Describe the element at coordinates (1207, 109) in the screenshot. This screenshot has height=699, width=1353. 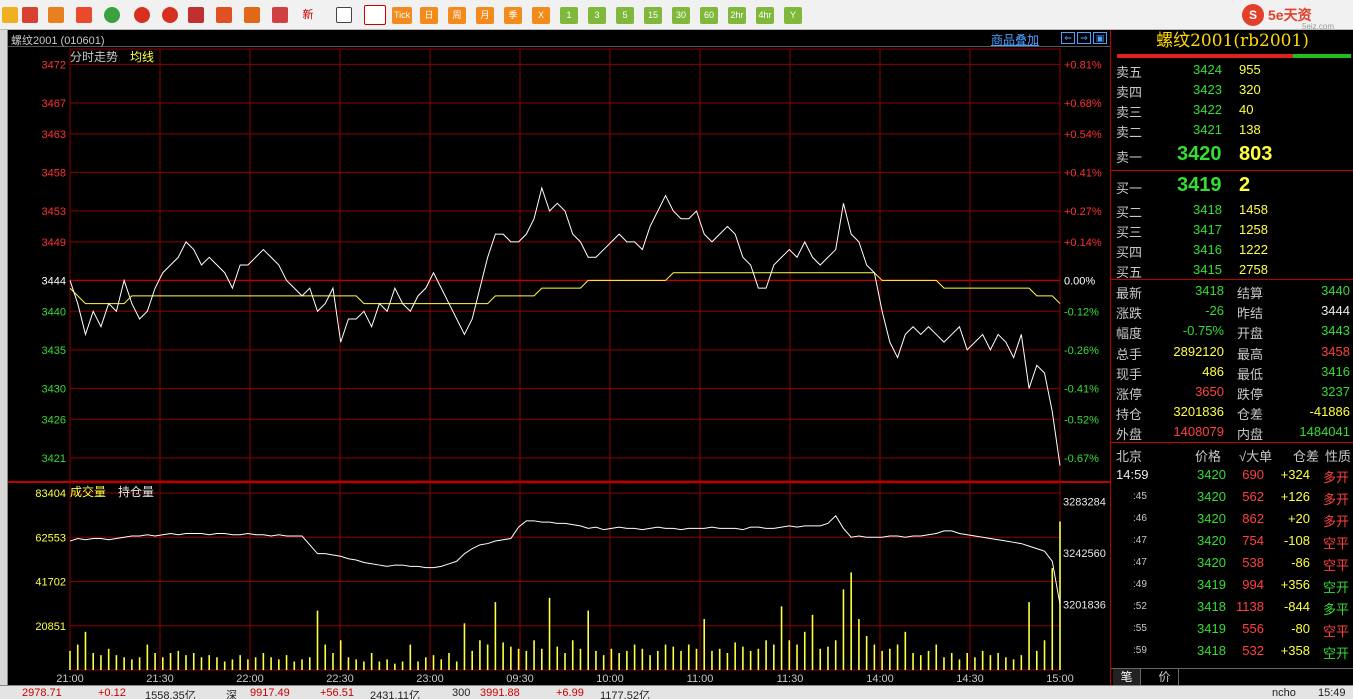
I see `ask-price: 3422` at that location.